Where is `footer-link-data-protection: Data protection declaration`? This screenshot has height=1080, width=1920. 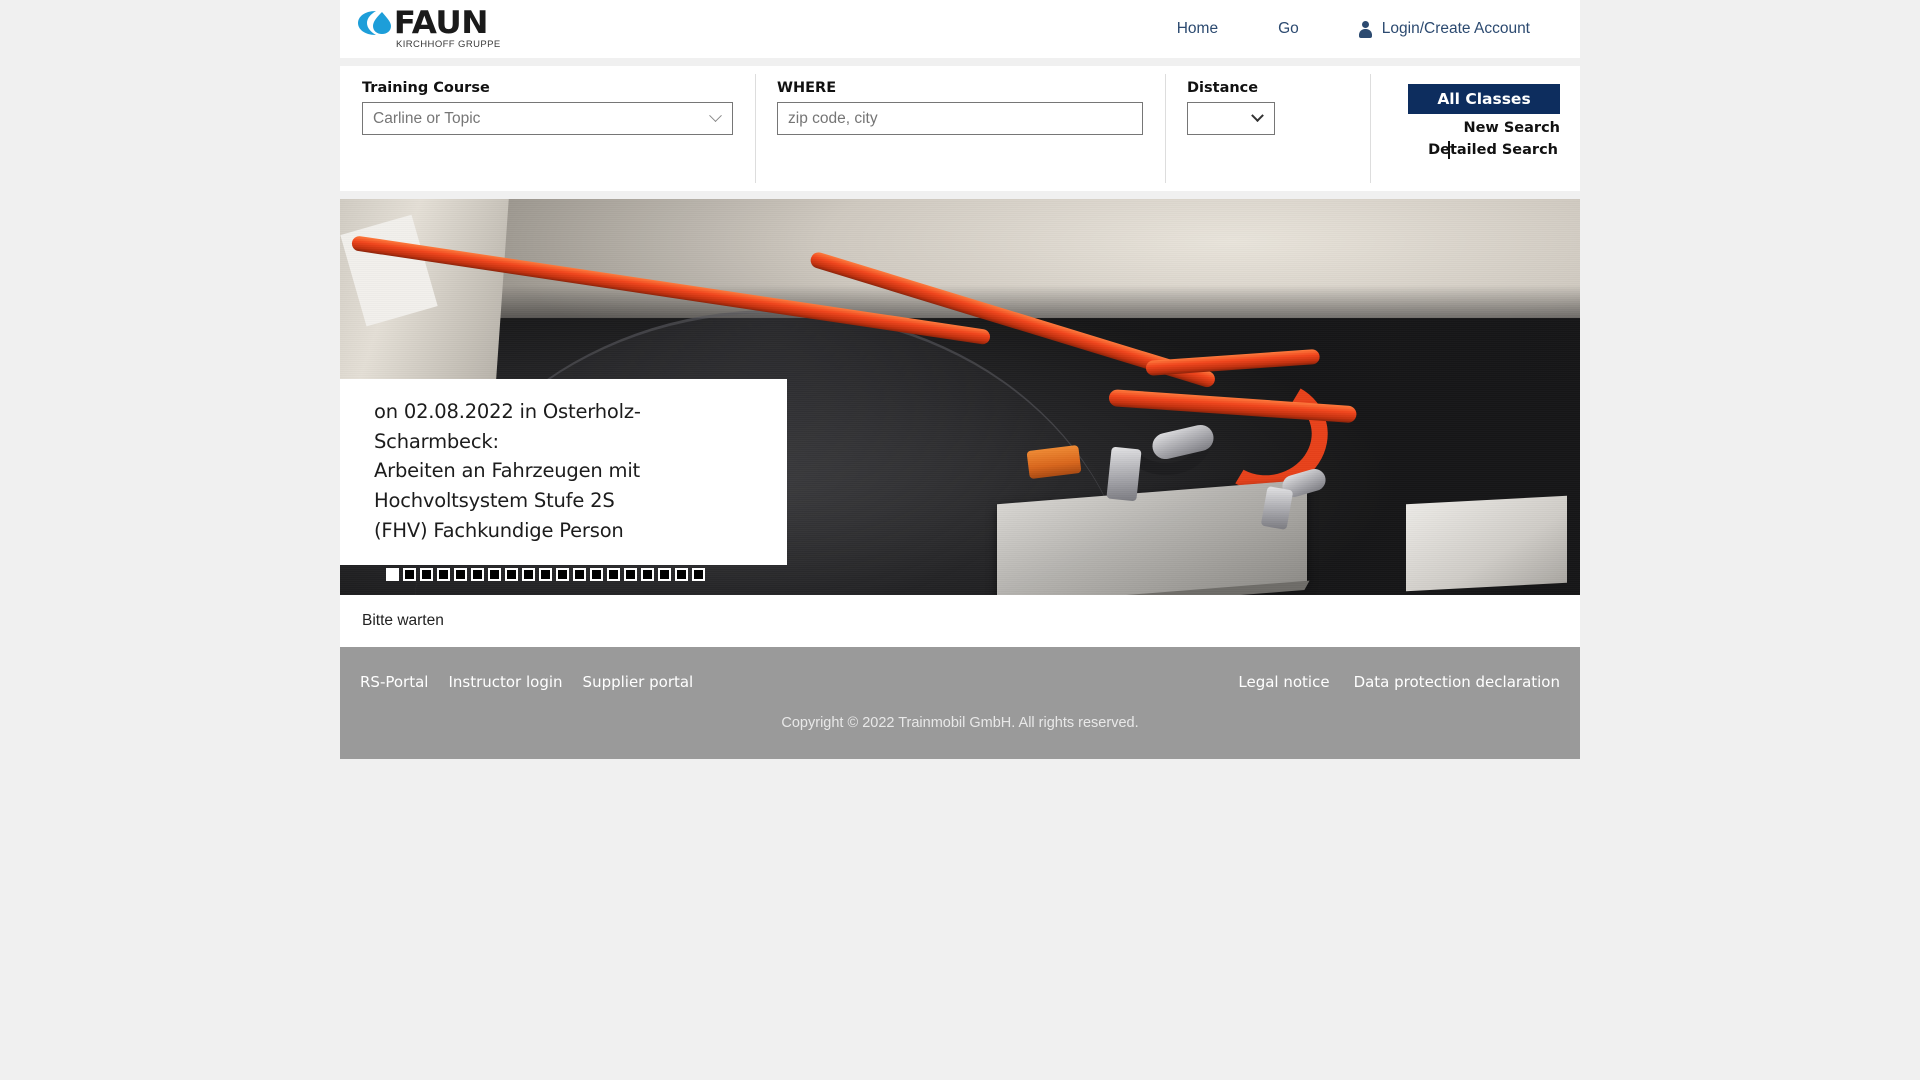
footer-link-data-protection: Data protection declaration is located at coordinates (1457, 682).